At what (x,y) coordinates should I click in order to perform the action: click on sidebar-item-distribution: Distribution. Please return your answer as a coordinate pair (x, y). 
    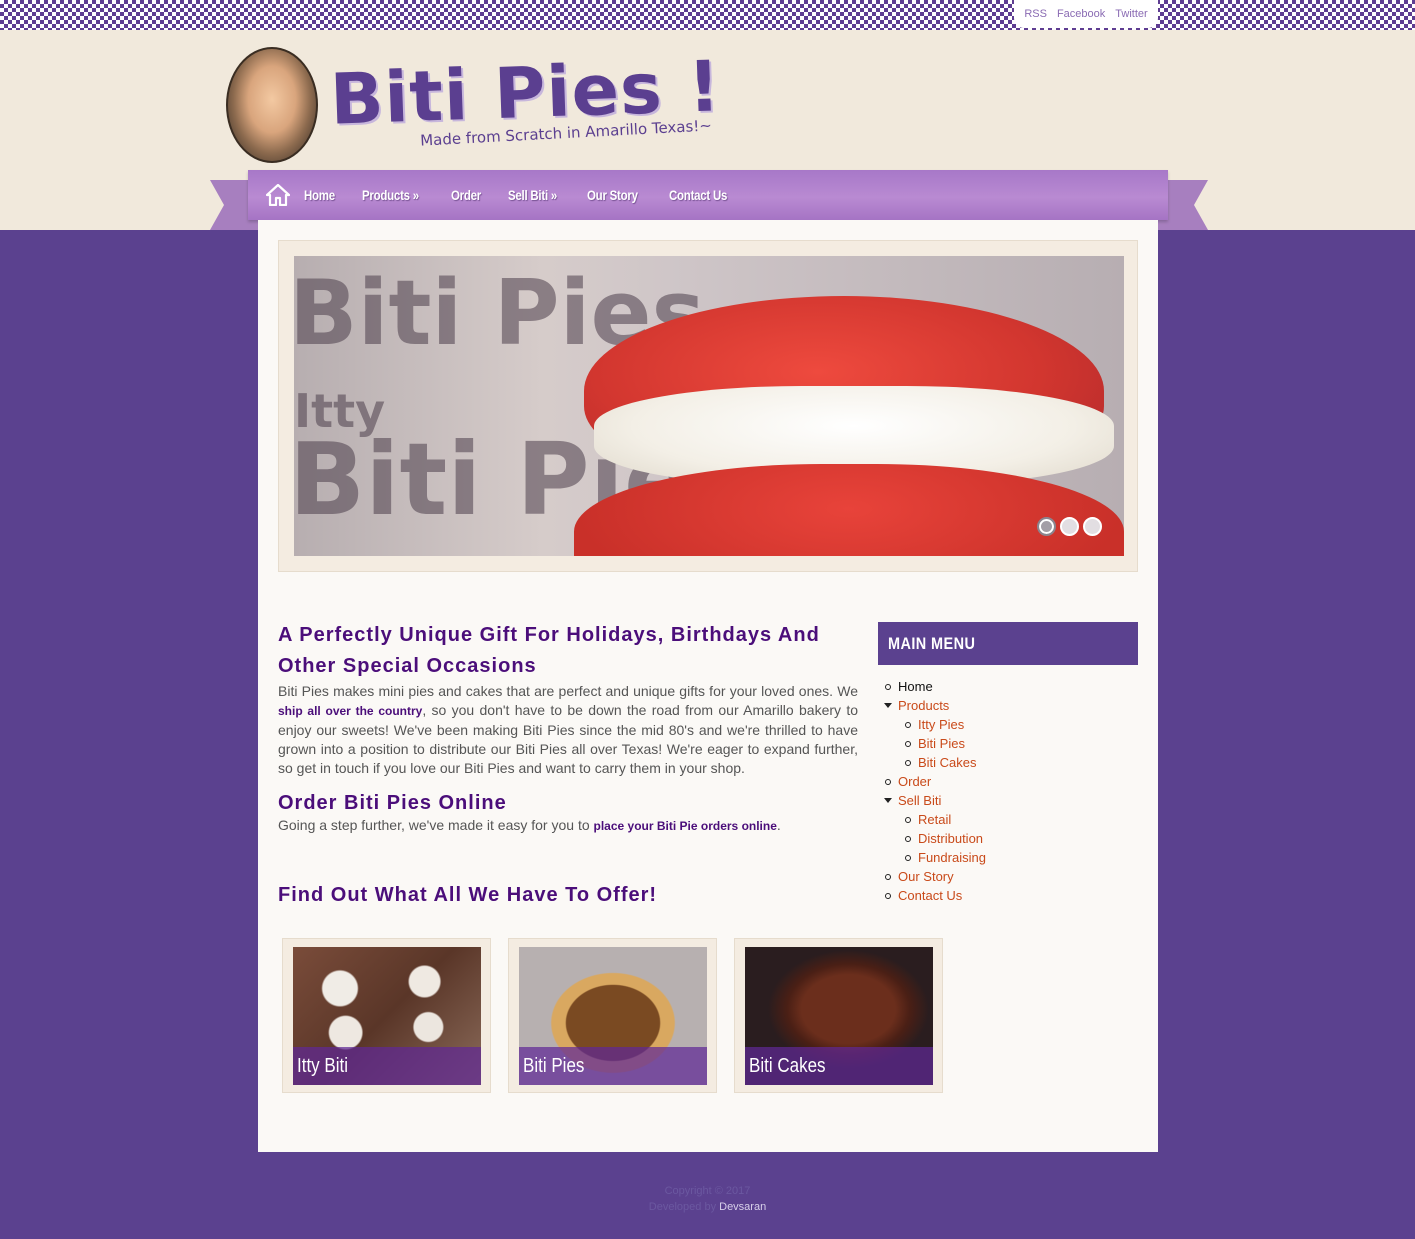
    Looking at the image, I should click on (1008, 838).